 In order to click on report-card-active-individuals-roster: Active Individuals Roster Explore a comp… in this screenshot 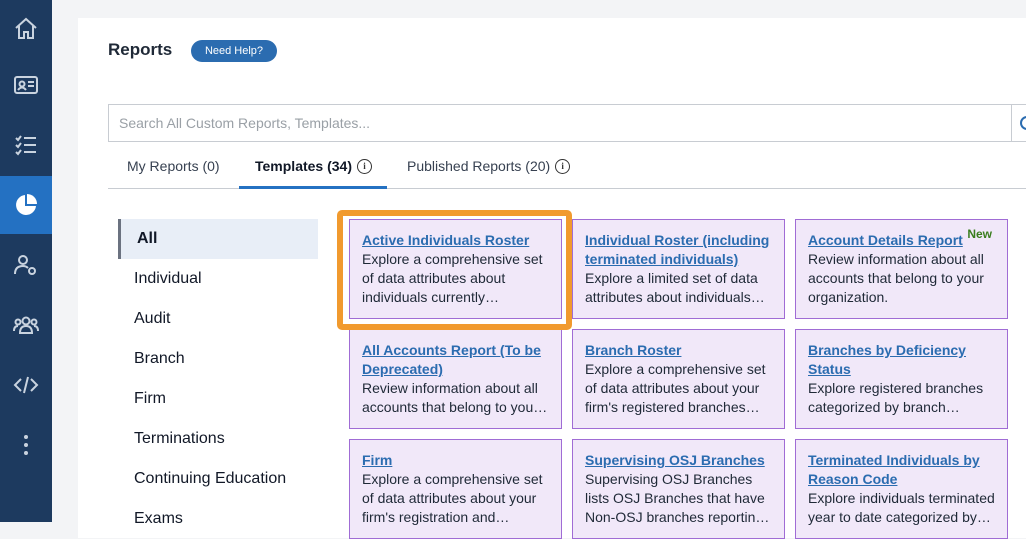, I will do `click(455, 269)`.